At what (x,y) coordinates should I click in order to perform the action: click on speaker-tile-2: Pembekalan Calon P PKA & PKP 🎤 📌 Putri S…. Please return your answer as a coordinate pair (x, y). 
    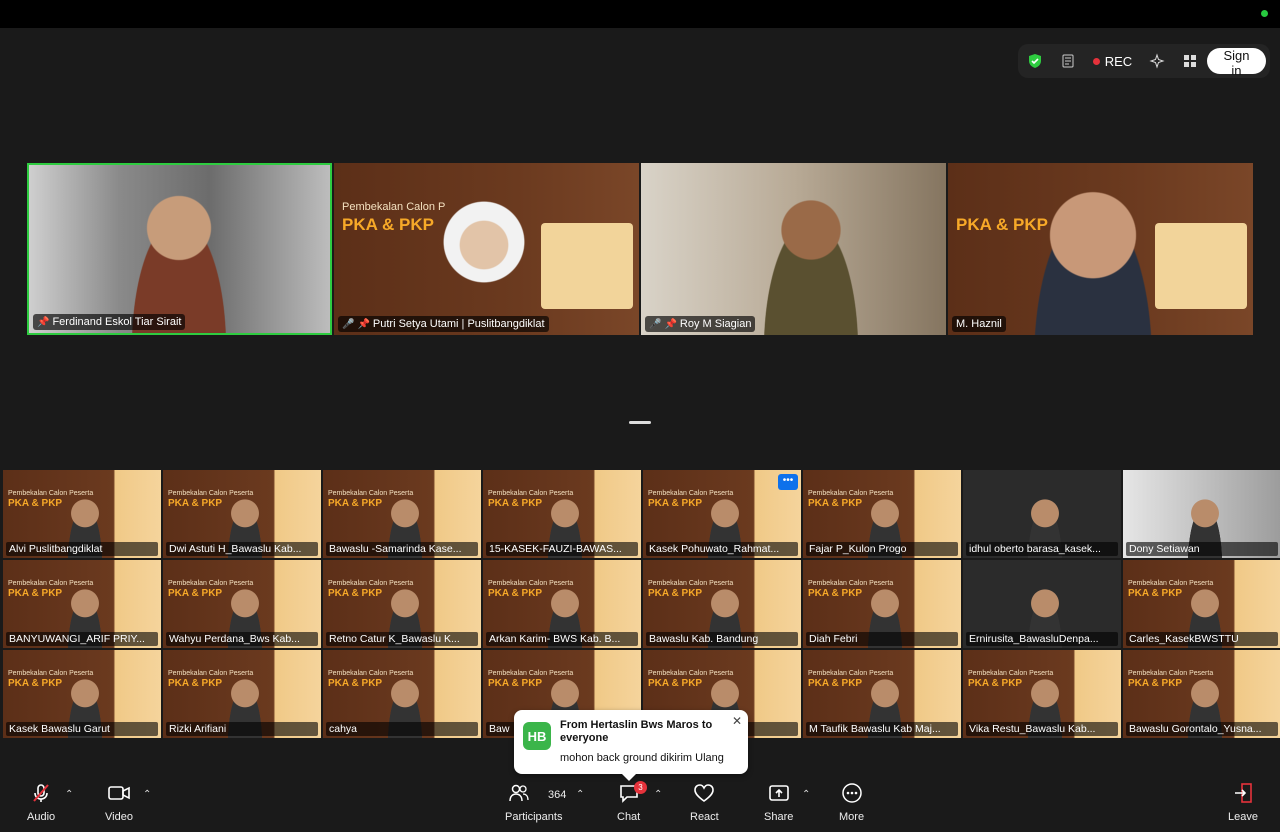
    Looking at the image, I should click on (486, 249).